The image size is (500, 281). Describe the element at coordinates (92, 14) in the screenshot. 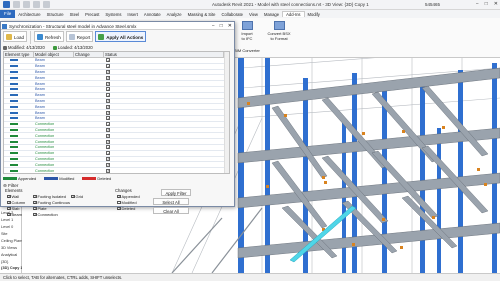

I see `tab-precast: Precast` at that location.